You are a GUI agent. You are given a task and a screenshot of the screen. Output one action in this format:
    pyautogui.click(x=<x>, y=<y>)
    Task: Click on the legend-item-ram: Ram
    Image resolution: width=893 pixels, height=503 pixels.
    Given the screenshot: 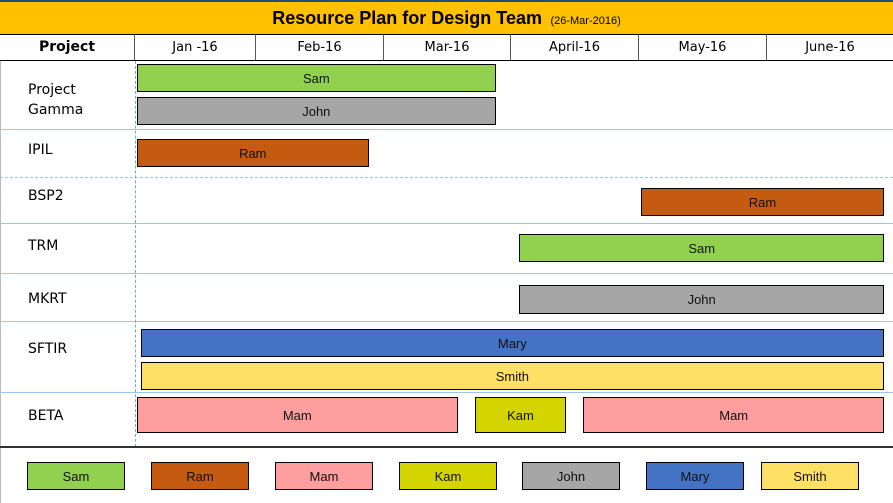 What is the action you would take?
    pyautogui.click(x=200, y=476)
    